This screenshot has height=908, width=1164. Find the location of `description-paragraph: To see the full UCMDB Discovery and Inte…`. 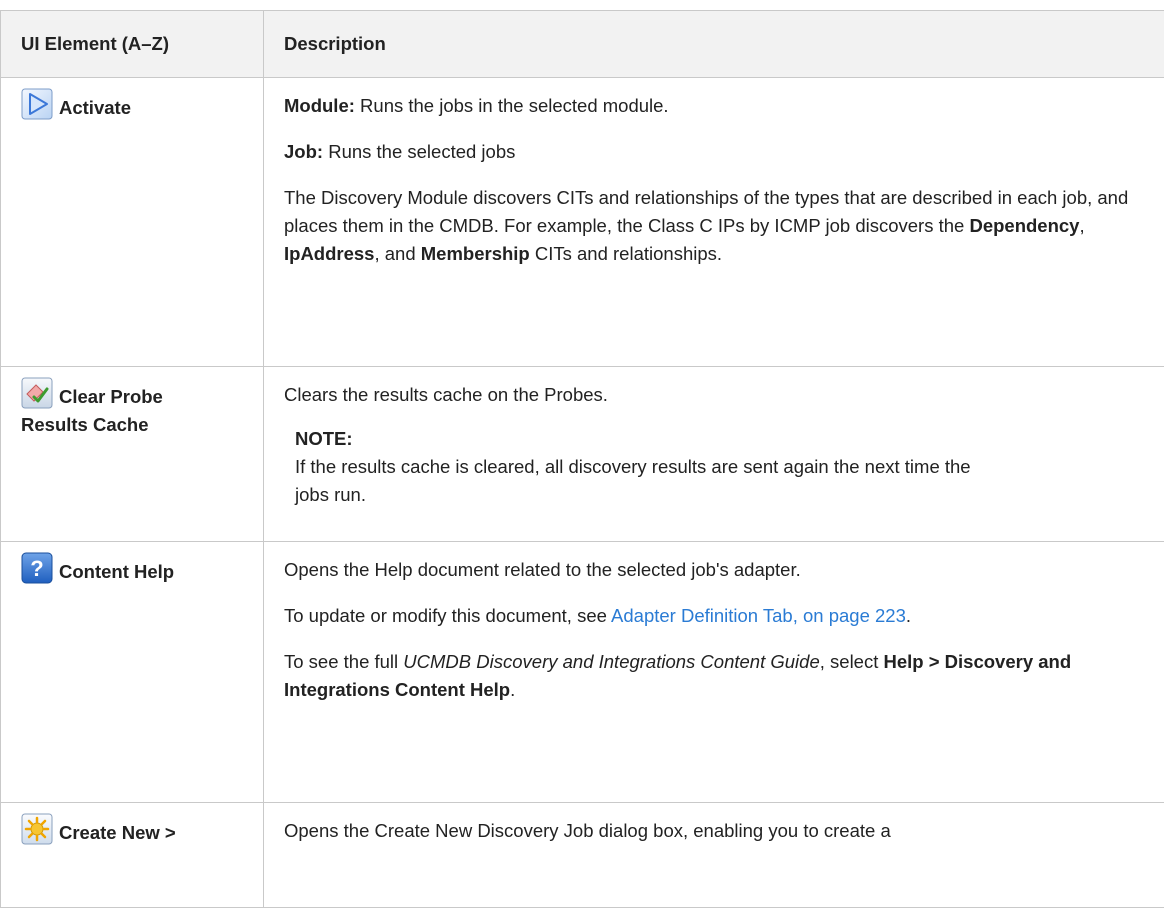

description-paragraph: To see the full UCMDB Discovery and Inte… is located at coordinates (719, 676).